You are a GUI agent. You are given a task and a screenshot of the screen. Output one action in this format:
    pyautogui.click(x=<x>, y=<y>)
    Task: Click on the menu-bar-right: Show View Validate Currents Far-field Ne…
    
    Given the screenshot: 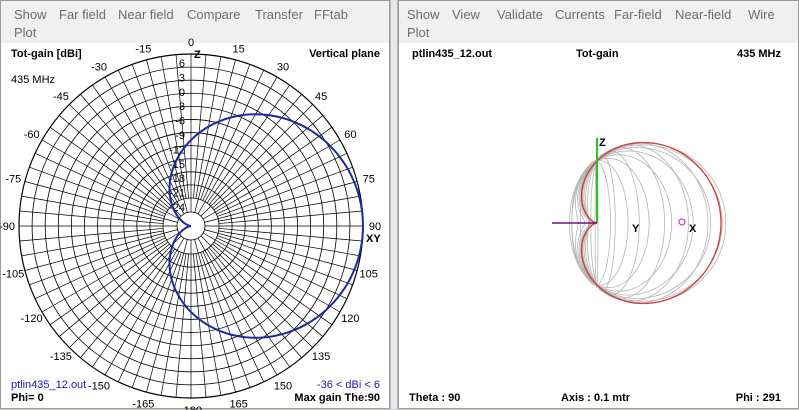 What is the action you would take?
    pyautogui.click(x=598, y=22)
    